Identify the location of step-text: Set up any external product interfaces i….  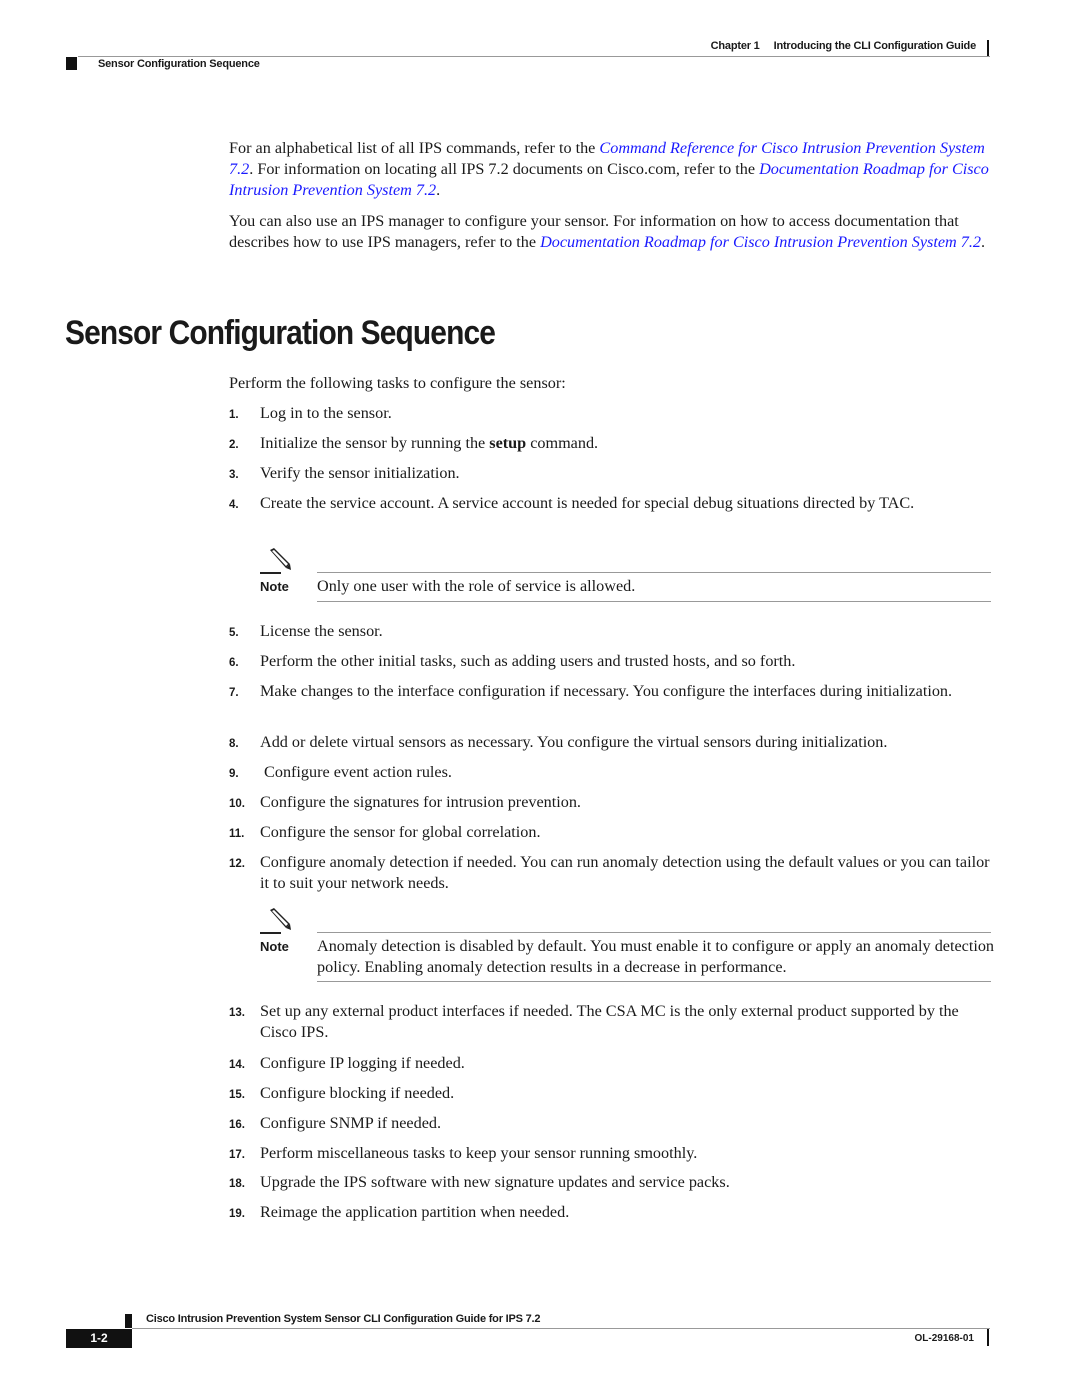
(609, 1021).